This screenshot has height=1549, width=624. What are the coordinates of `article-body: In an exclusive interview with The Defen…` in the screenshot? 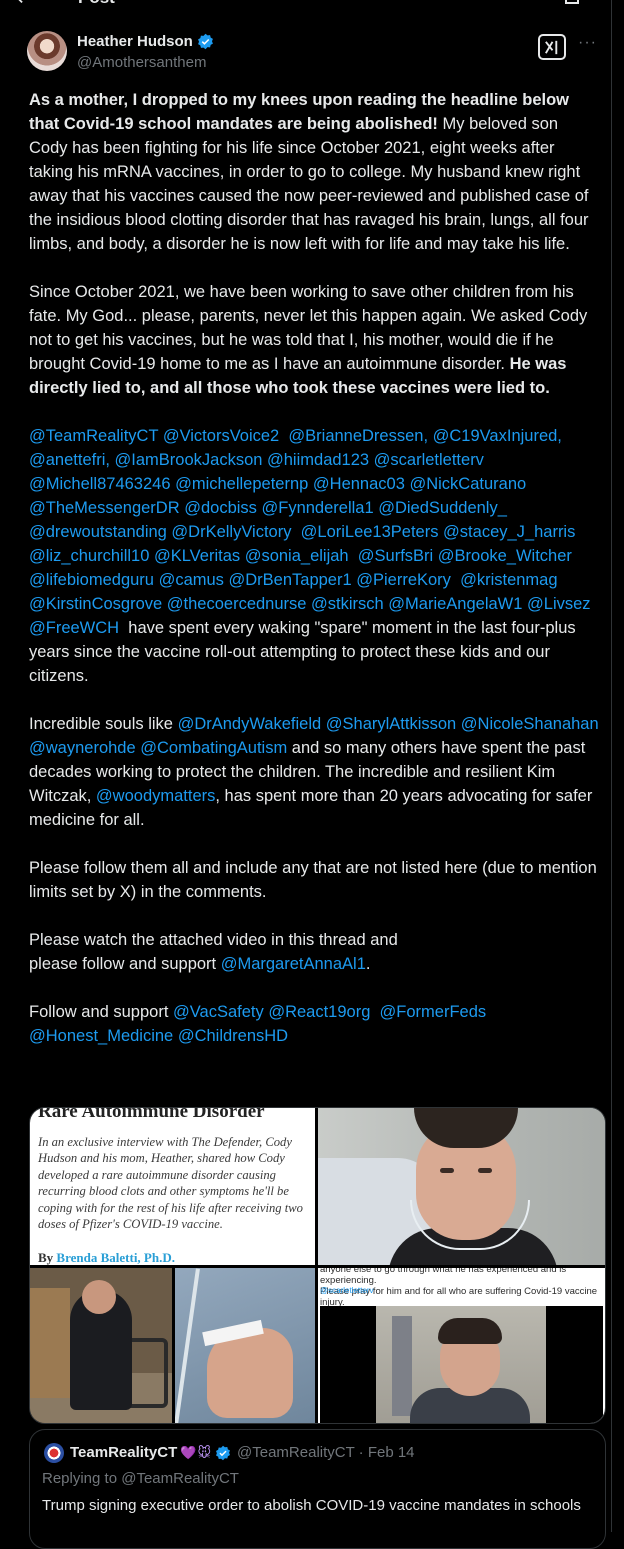 It's located at (172, 1183).